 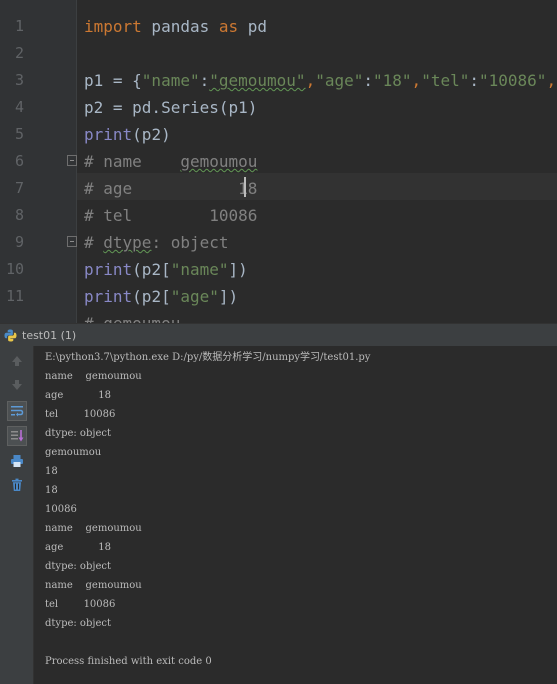 I want to click on code-line-9: # dtype: object, so click(x=156, y=242).